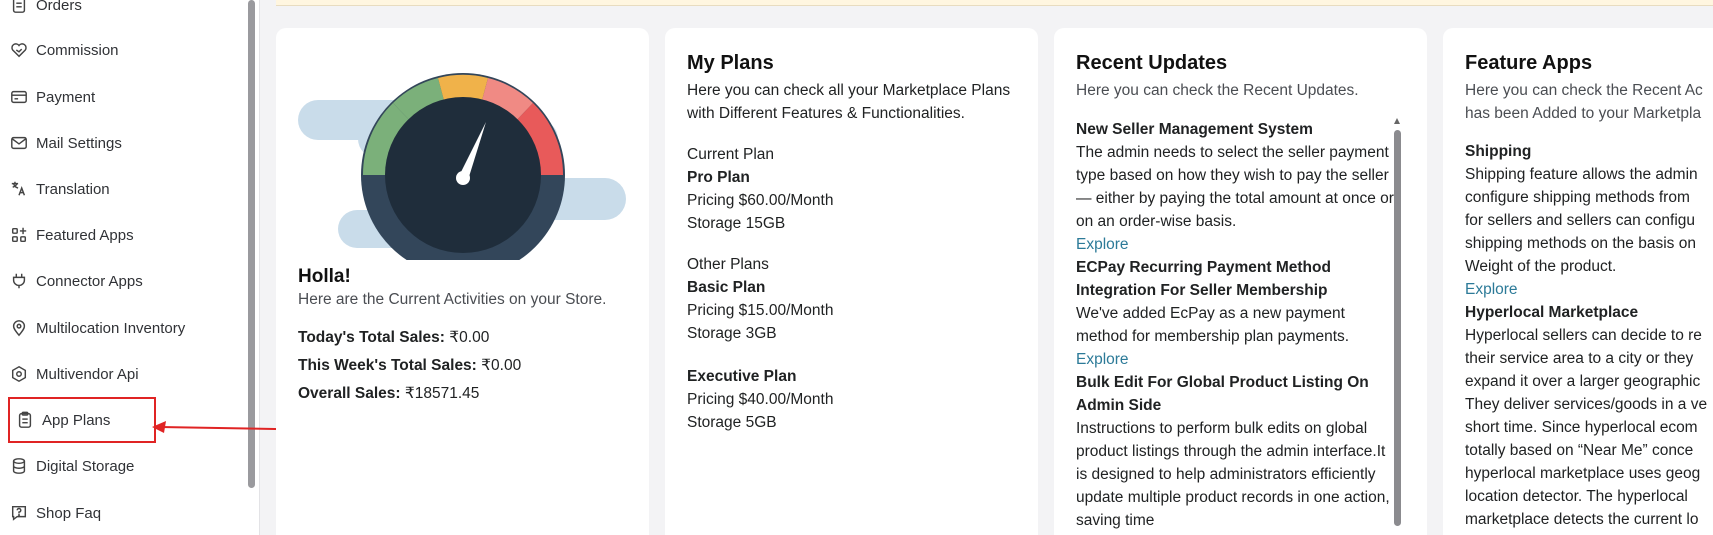 The width and height of the screenshot is (1713, 535). I want to click on sidebar-item-app-plans: App Plans, so click(82, 420).